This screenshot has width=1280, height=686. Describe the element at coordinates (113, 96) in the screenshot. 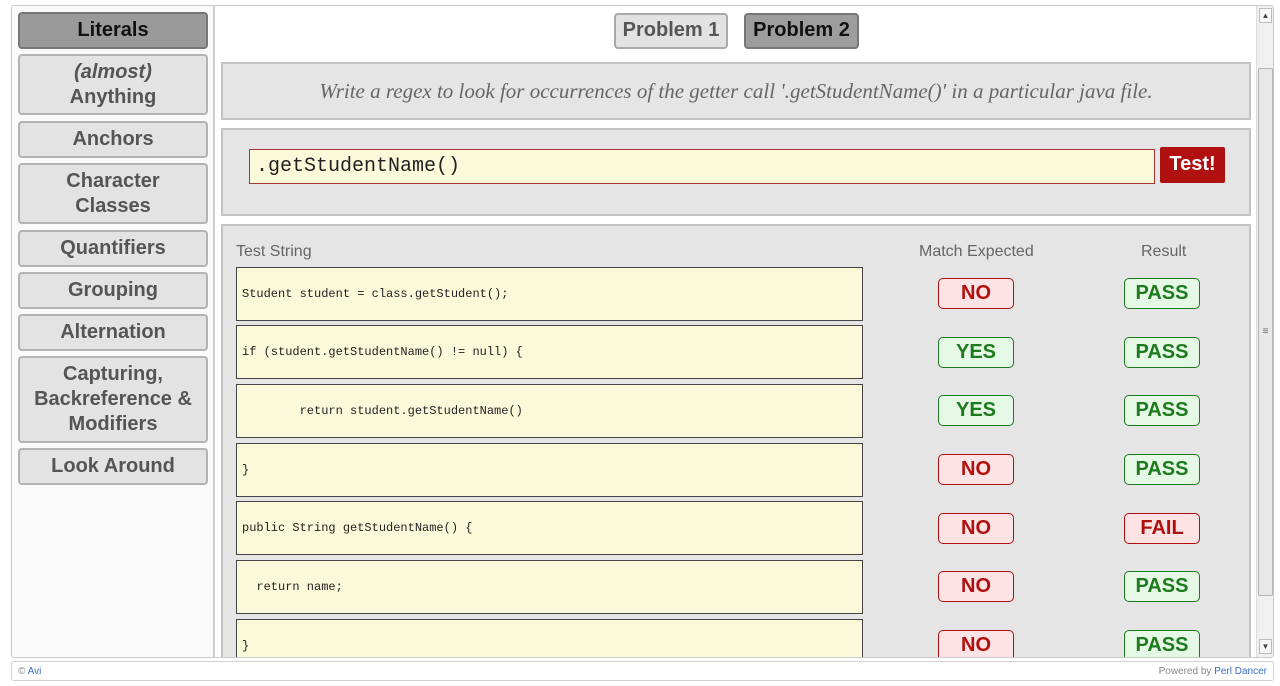

I see `sidebar-item-label: Anything` at that location.